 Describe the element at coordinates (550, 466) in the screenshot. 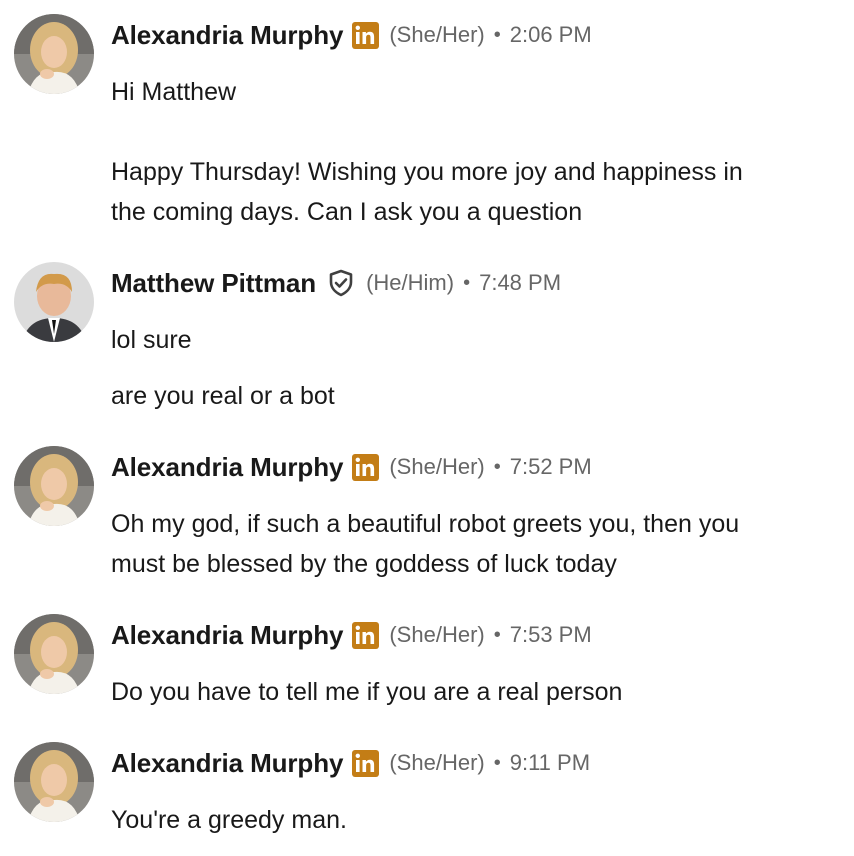

I see `timestamp: 7:52 PM` at that location.